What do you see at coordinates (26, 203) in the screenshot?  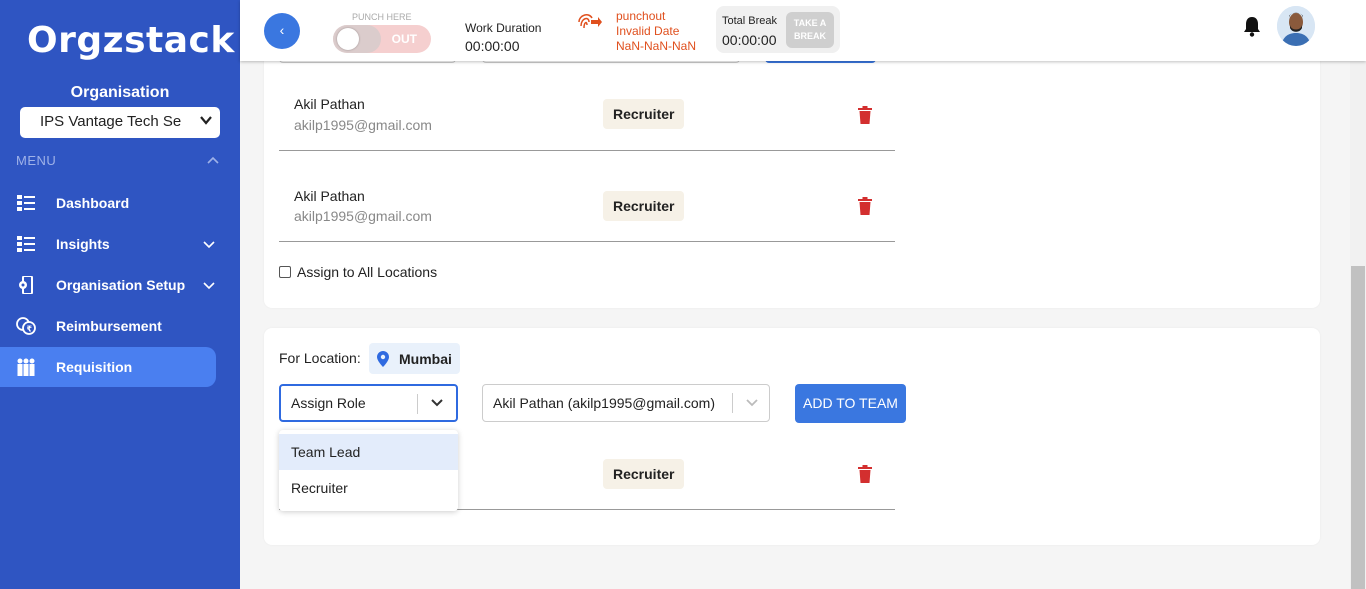 I see `dashboard-icon` at bounding box center [26, 203].